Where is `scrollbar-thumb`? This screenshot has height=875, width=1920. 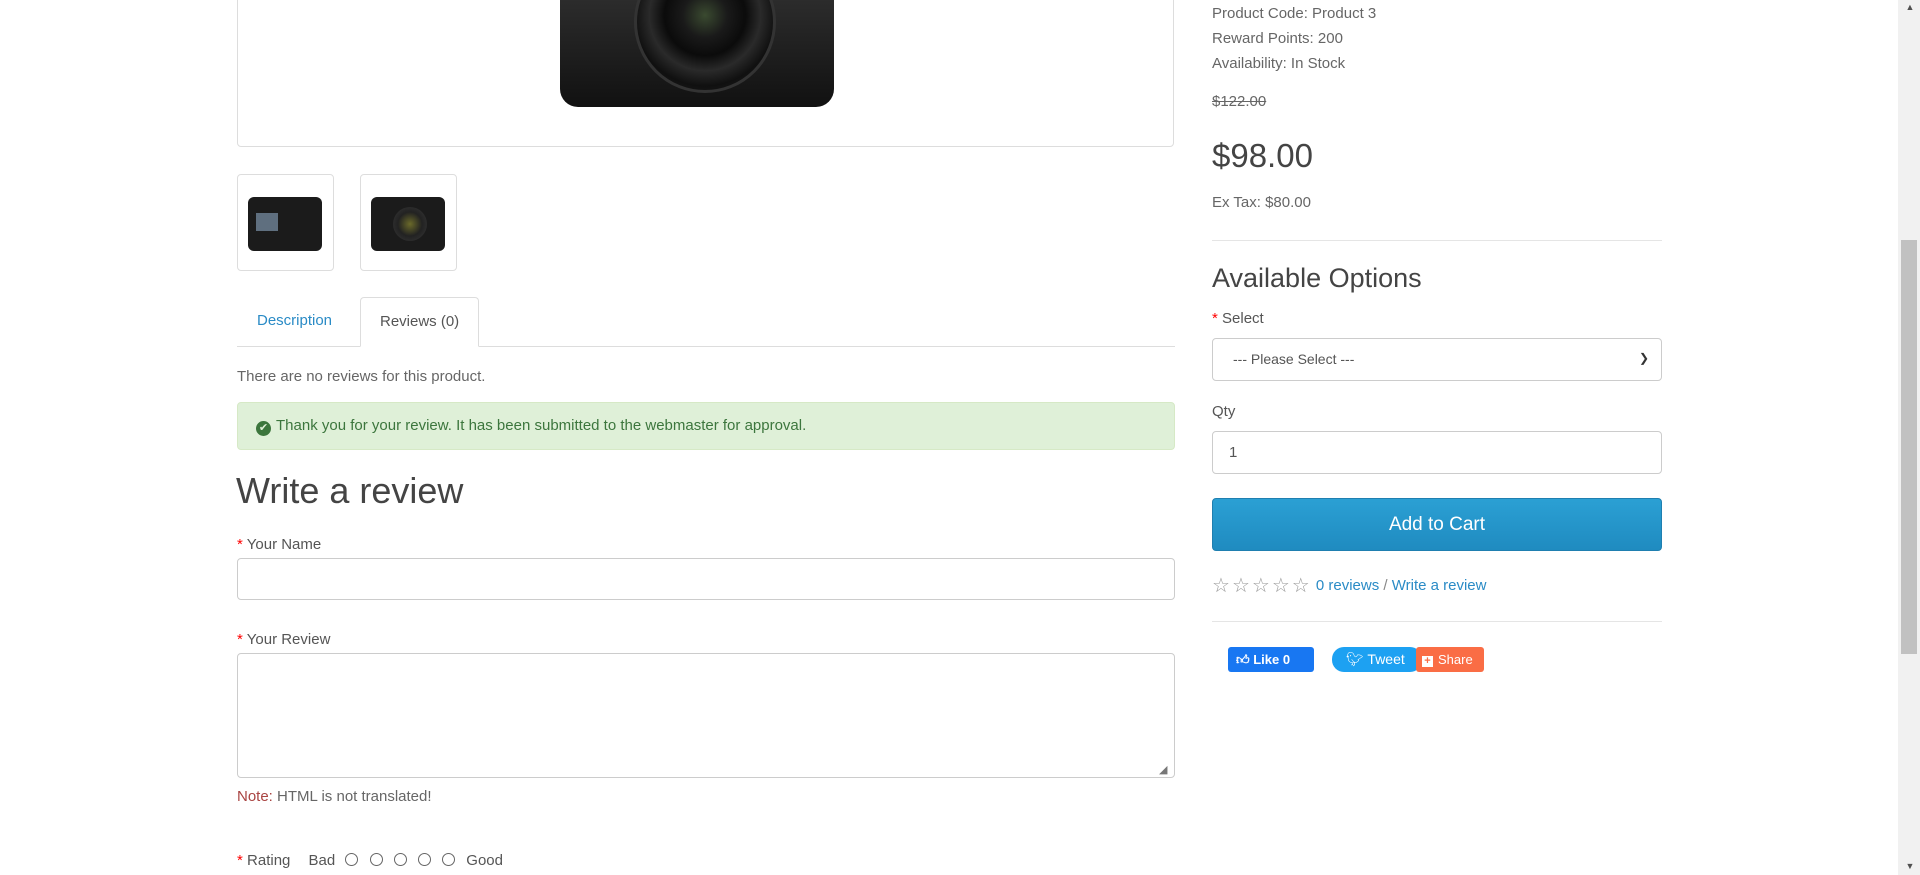 scrollbar-thumb is located at coordinates (1909, 447).